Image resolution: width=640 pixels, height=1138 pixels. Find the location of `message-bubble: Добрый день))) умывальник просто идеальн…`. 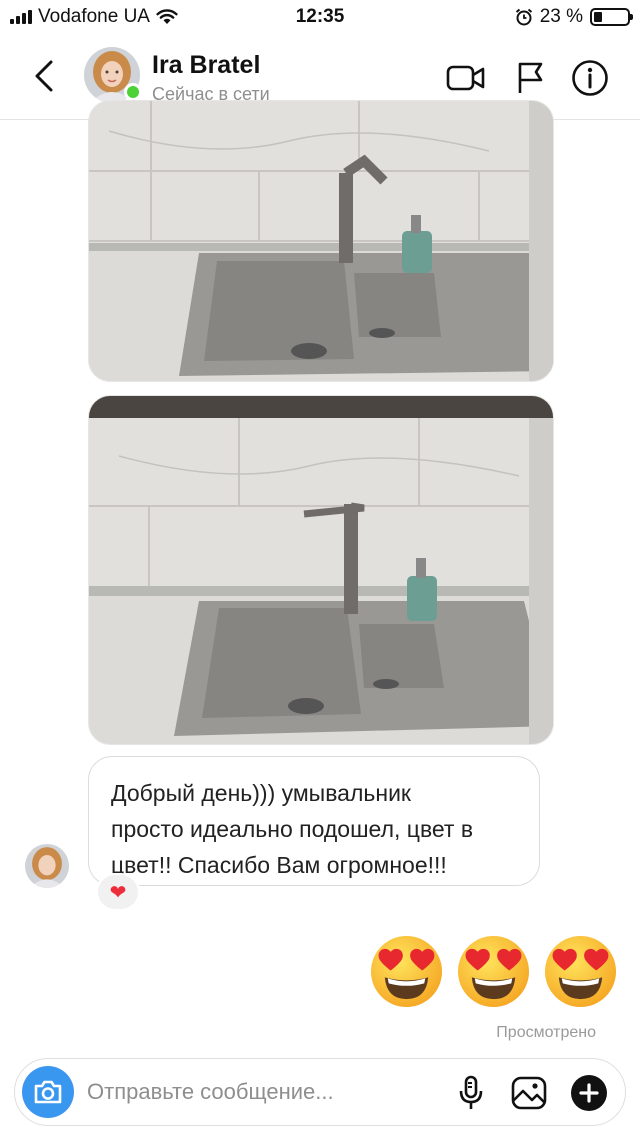

message-bubble: Добрый день))) умывальник просто идеальн… is located at coordinates (314, 821).